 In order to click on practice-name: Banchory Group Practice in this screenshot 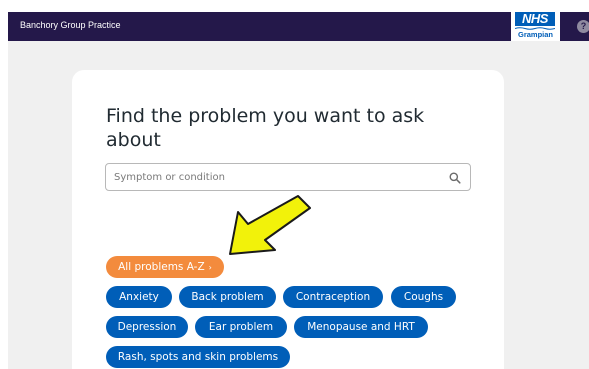, I will do `click(70, 25)`.